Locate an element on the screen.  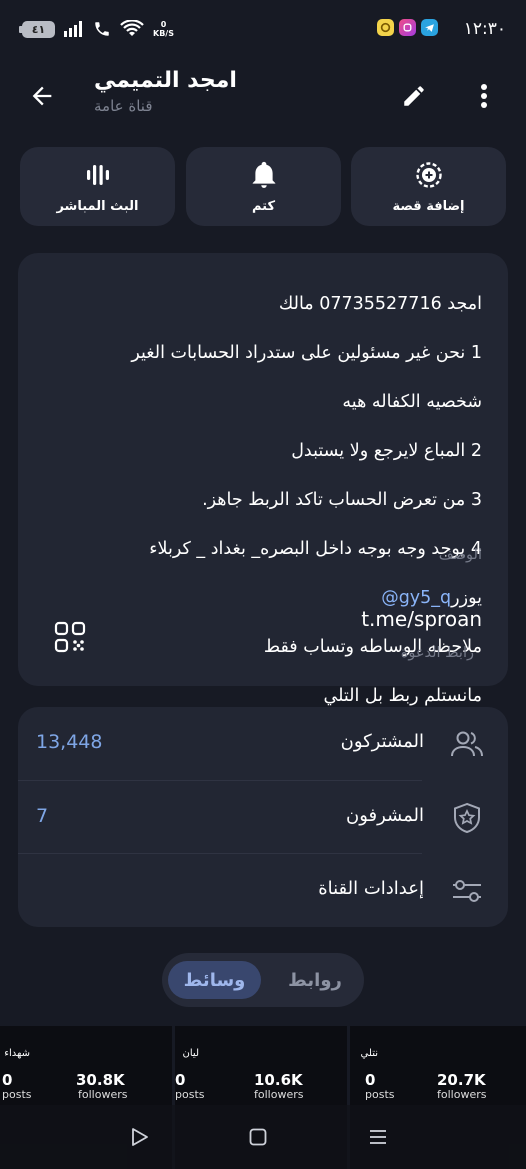
app-header: امجد التميمي قناة عامة is located at coordinates (263, 98).